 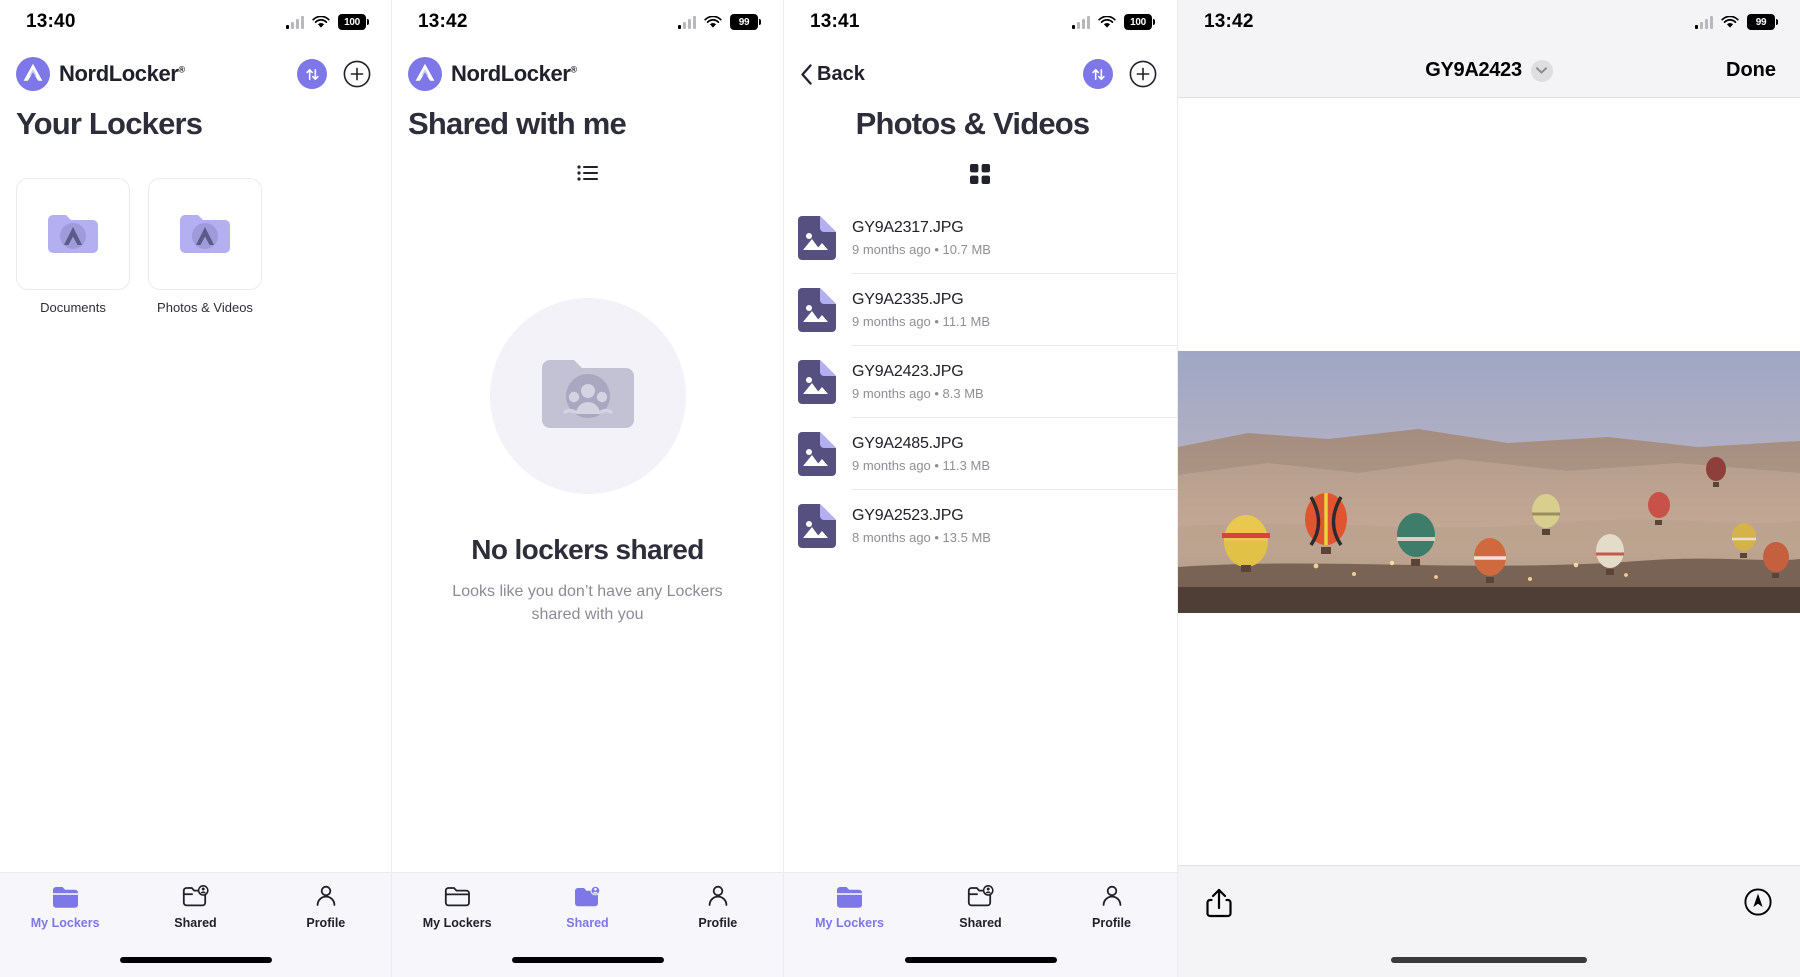 I want to click on preview-title-group: GY9A2423, so click(x=1489, y=70).